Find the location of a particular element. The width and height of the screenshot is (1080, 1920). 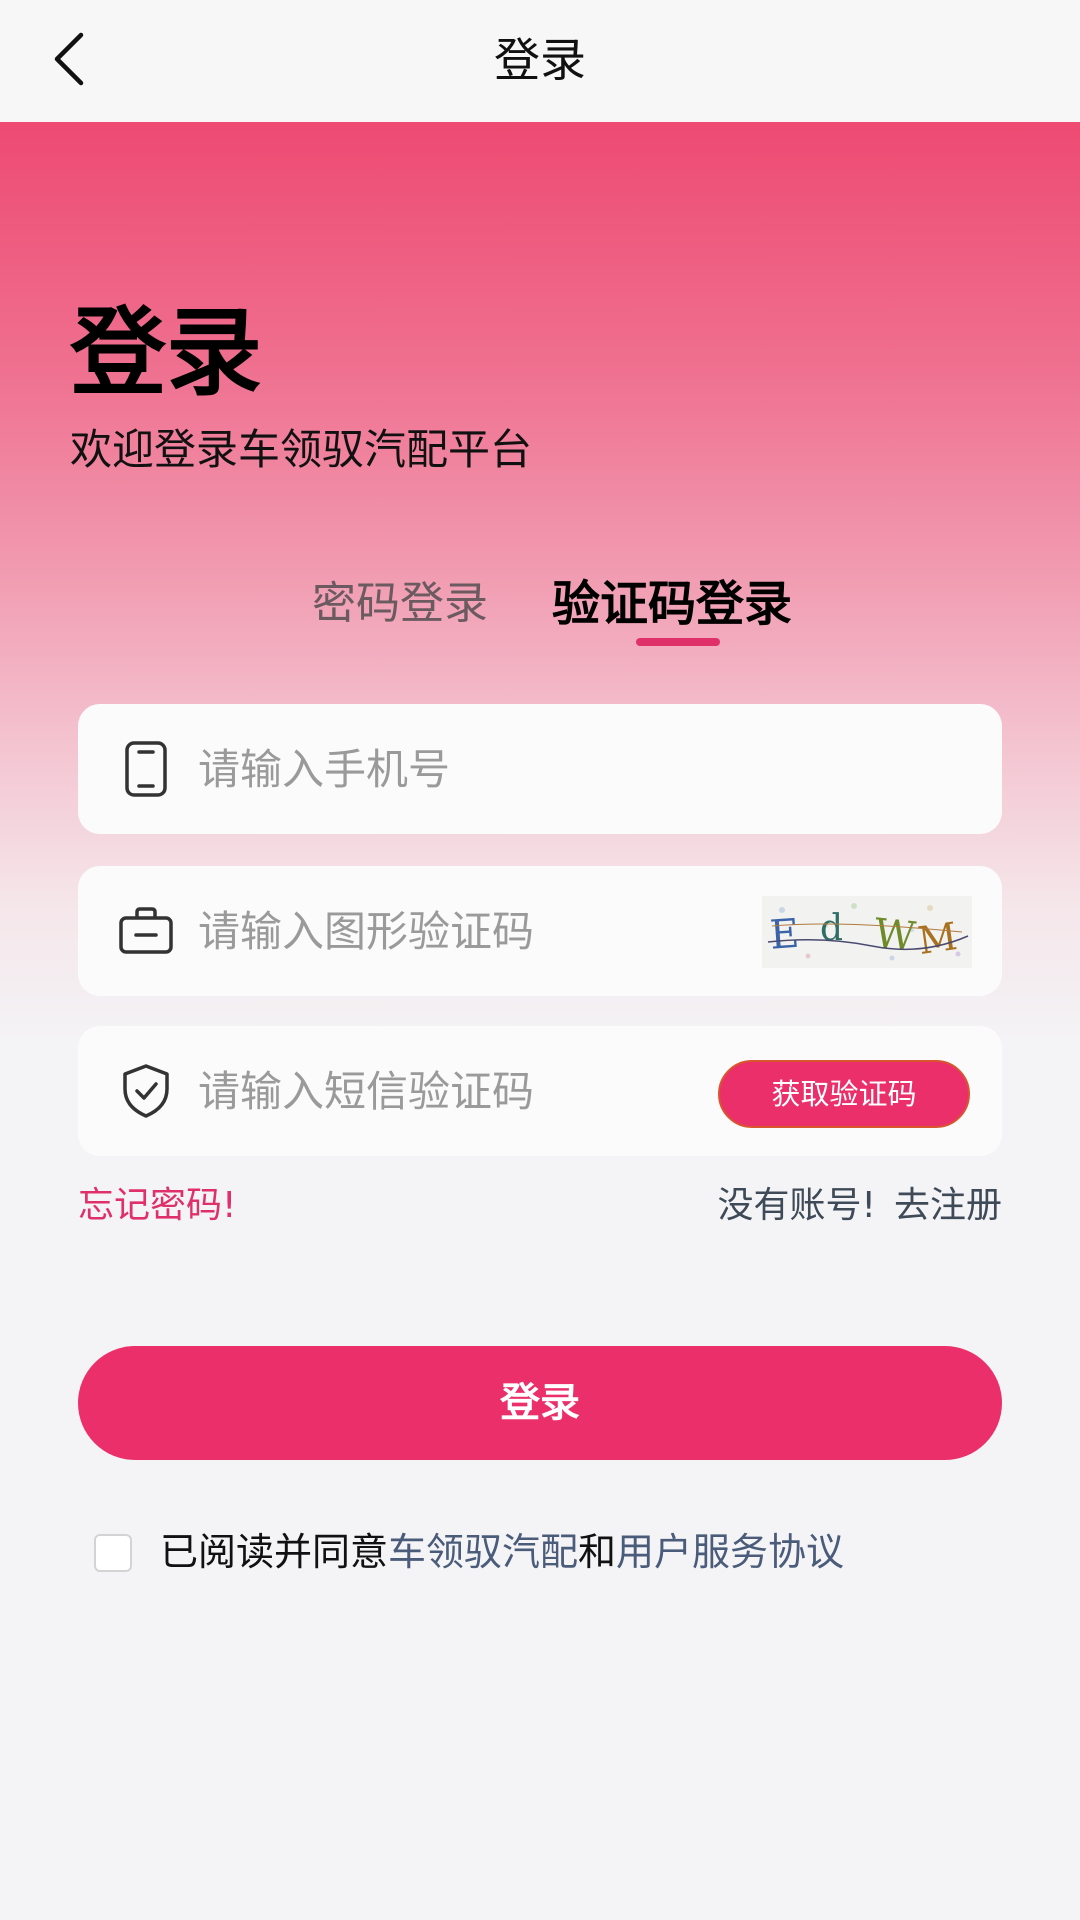

top-nav-bar: 登录 is located at coordinates (540, 61).